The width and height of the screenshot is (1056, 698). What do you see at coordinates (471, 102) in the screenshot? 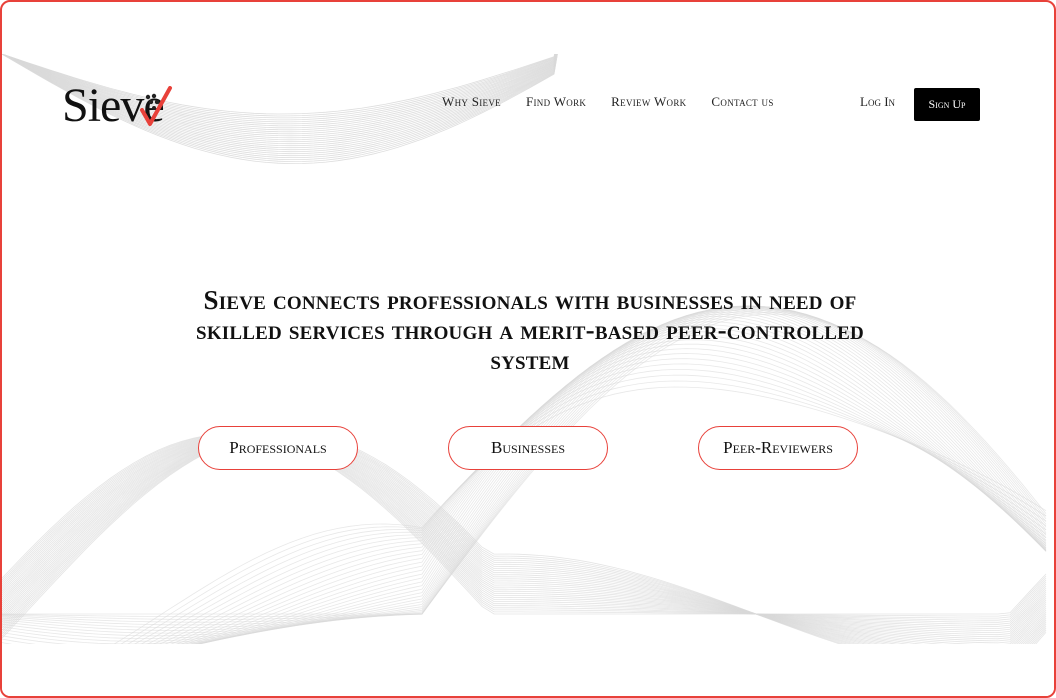
I see `nav-why-sieve: Why Sieve` at bounding box center [471, 102].